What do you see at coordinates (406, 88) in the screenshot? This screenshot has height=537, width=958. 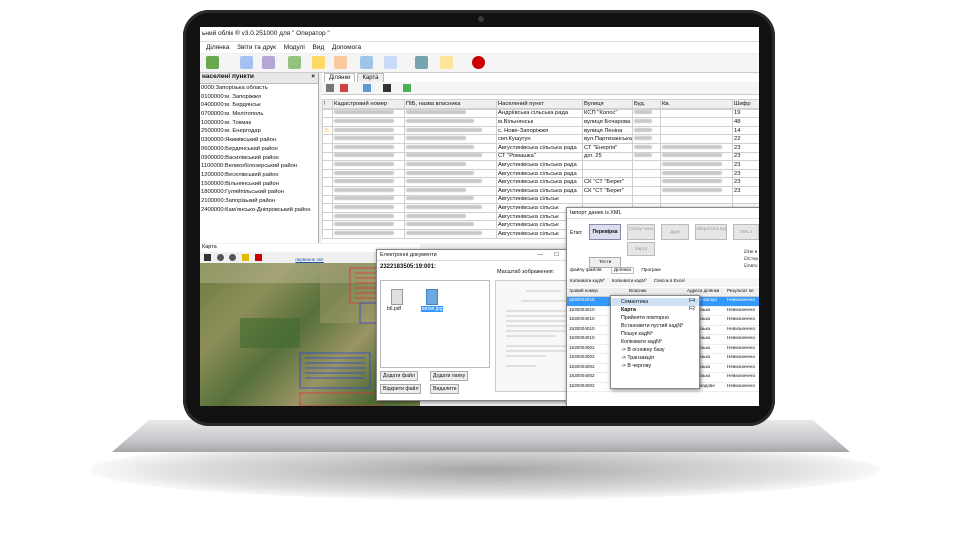 I see `excel-icon` at bounding box center [406, 88].